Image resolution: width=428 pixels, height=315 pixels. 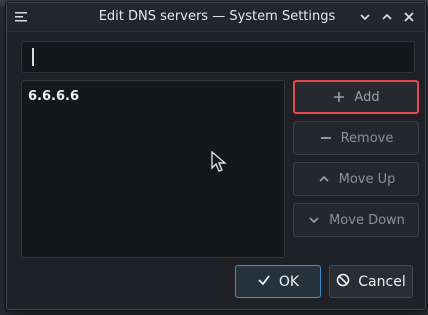 What do you see at coordinates (339, 97) in the screenshot?
I see `plus-icon` at bounding box center [339, 97].